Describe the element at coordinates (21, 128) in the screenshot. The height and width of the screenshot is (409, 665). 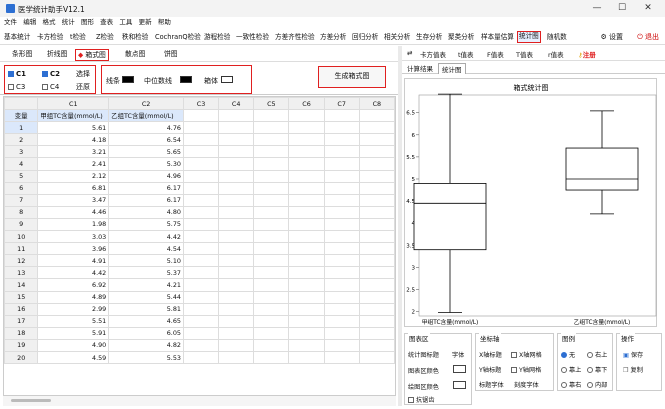
I see `row-number-cell: 1` at that location.